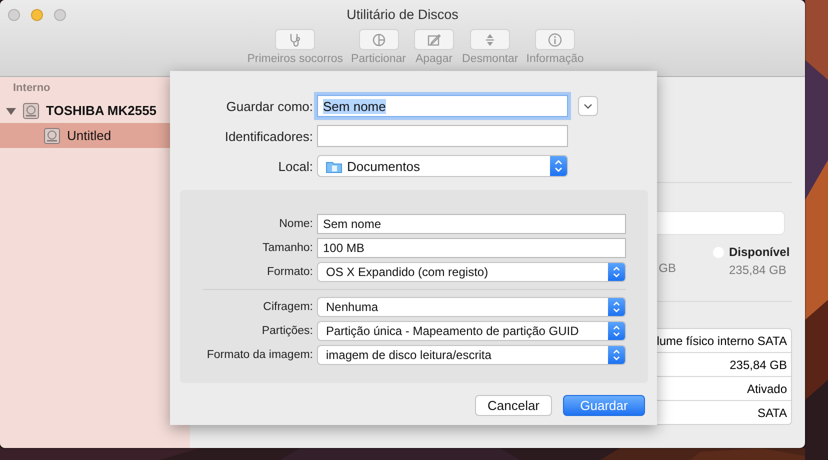 This screenshot has width=828, height=460. I want to click on window-title: Utilitário de Discos, so click(402, 14).